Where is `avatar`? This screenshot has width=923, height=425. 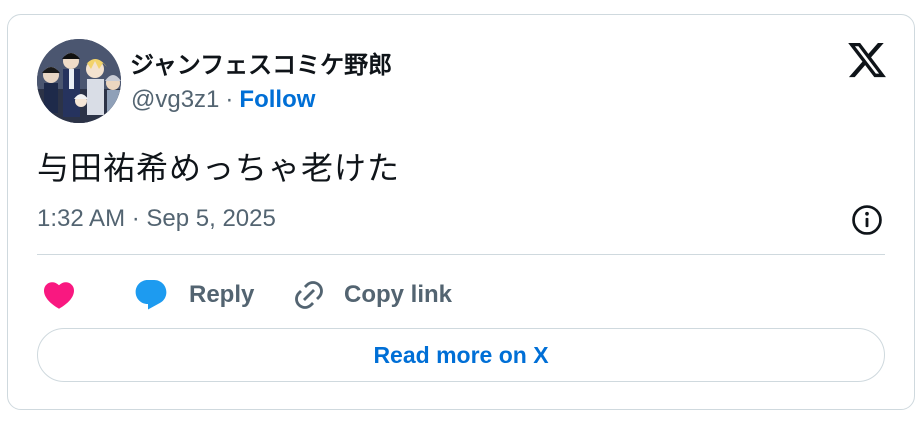
avatar is located at coordinates (79, 81).